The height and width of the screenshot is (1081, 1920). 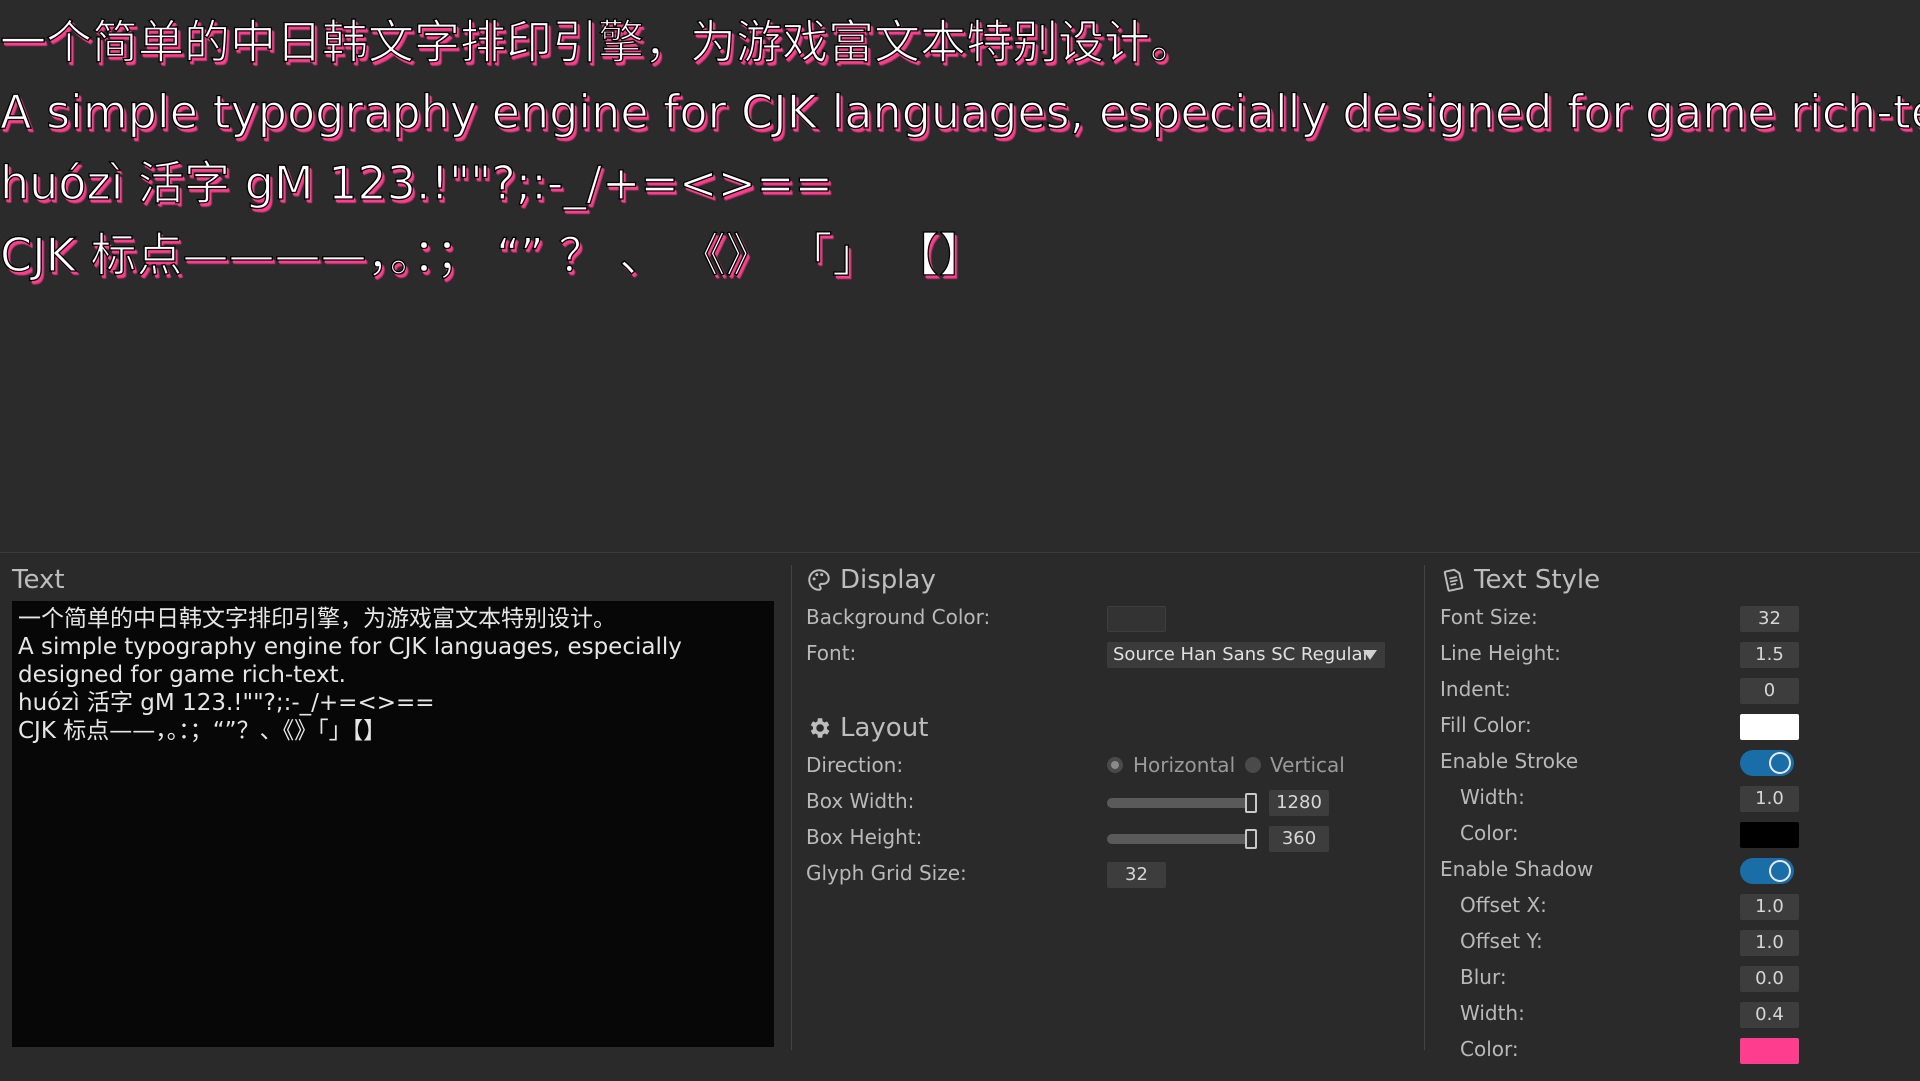 I want to click on shadow-width-input: 0.4, so click(x=1769, y=1015).